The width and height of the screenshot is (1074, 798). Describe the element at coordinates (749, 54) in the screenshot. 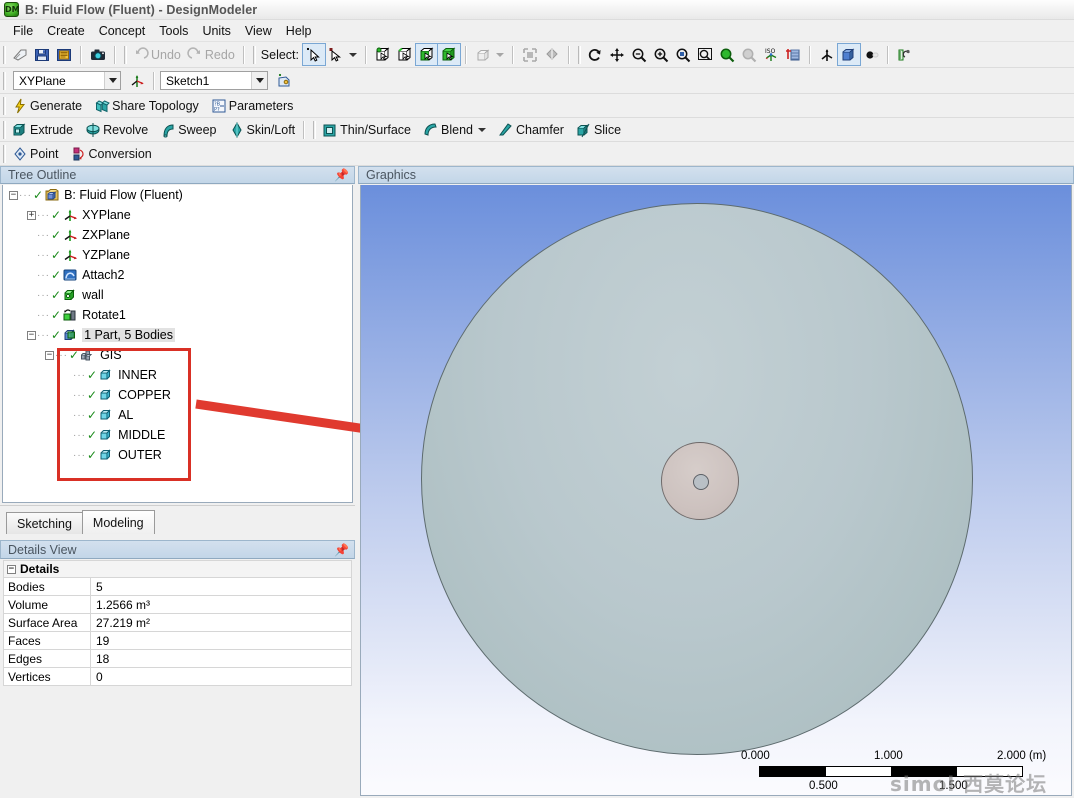

I see `previous-view-button` at that location.